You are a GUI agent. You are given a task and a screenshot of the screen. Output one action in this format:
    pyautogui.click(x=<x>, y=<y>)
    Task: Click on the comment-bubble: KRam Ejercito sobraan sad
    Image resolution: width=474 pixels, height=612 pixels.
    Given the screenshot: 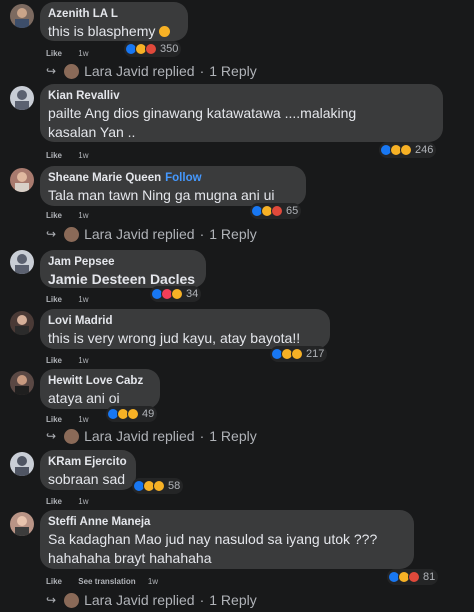 What is the action you would take?
    pyautogui.click(x=88, y=470)
    